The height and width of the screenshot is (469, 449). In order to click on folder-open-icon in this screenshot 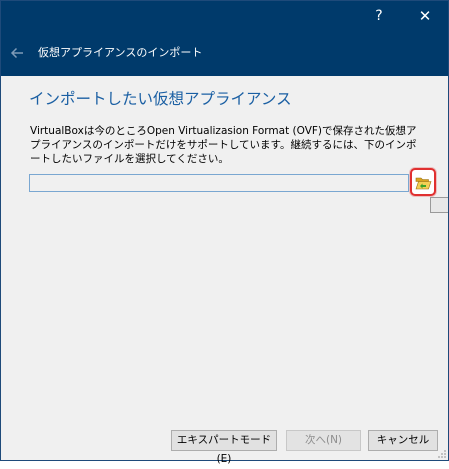, I will do `click(423, 183)`.